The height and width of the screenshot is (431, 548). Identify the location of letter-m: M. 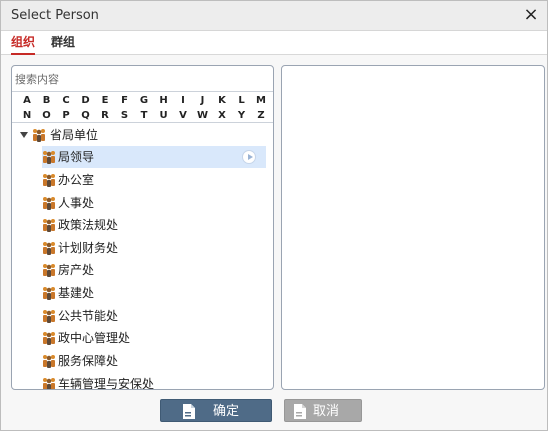
(261, 100).